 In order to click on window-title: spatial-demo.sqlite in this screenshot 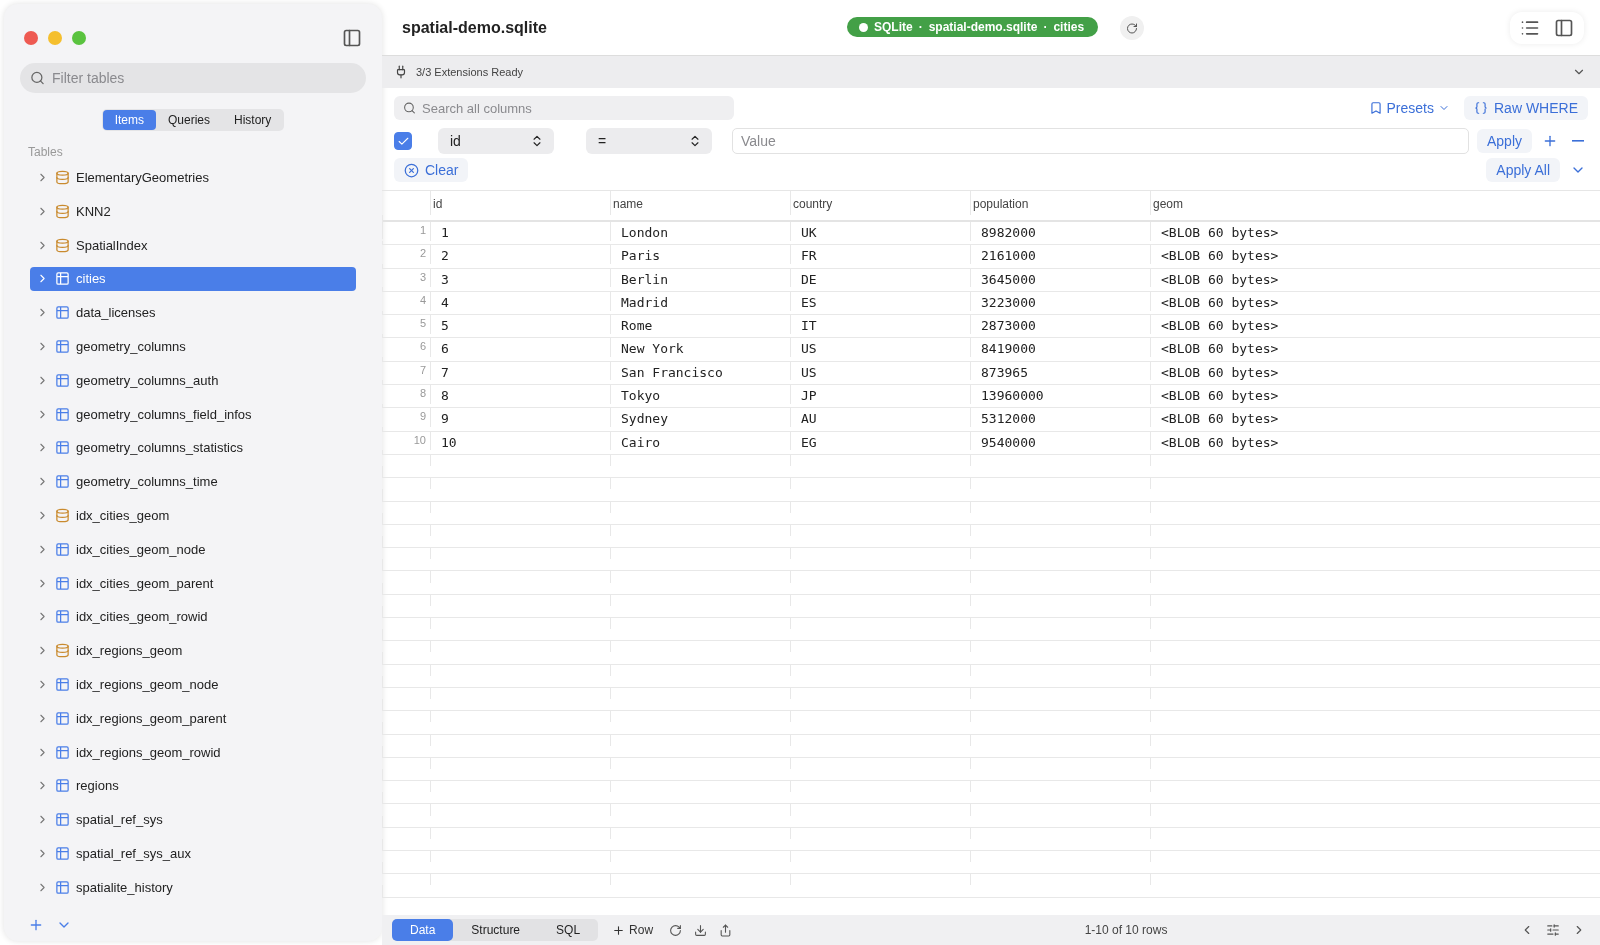, I will do `click(474, 27)`.